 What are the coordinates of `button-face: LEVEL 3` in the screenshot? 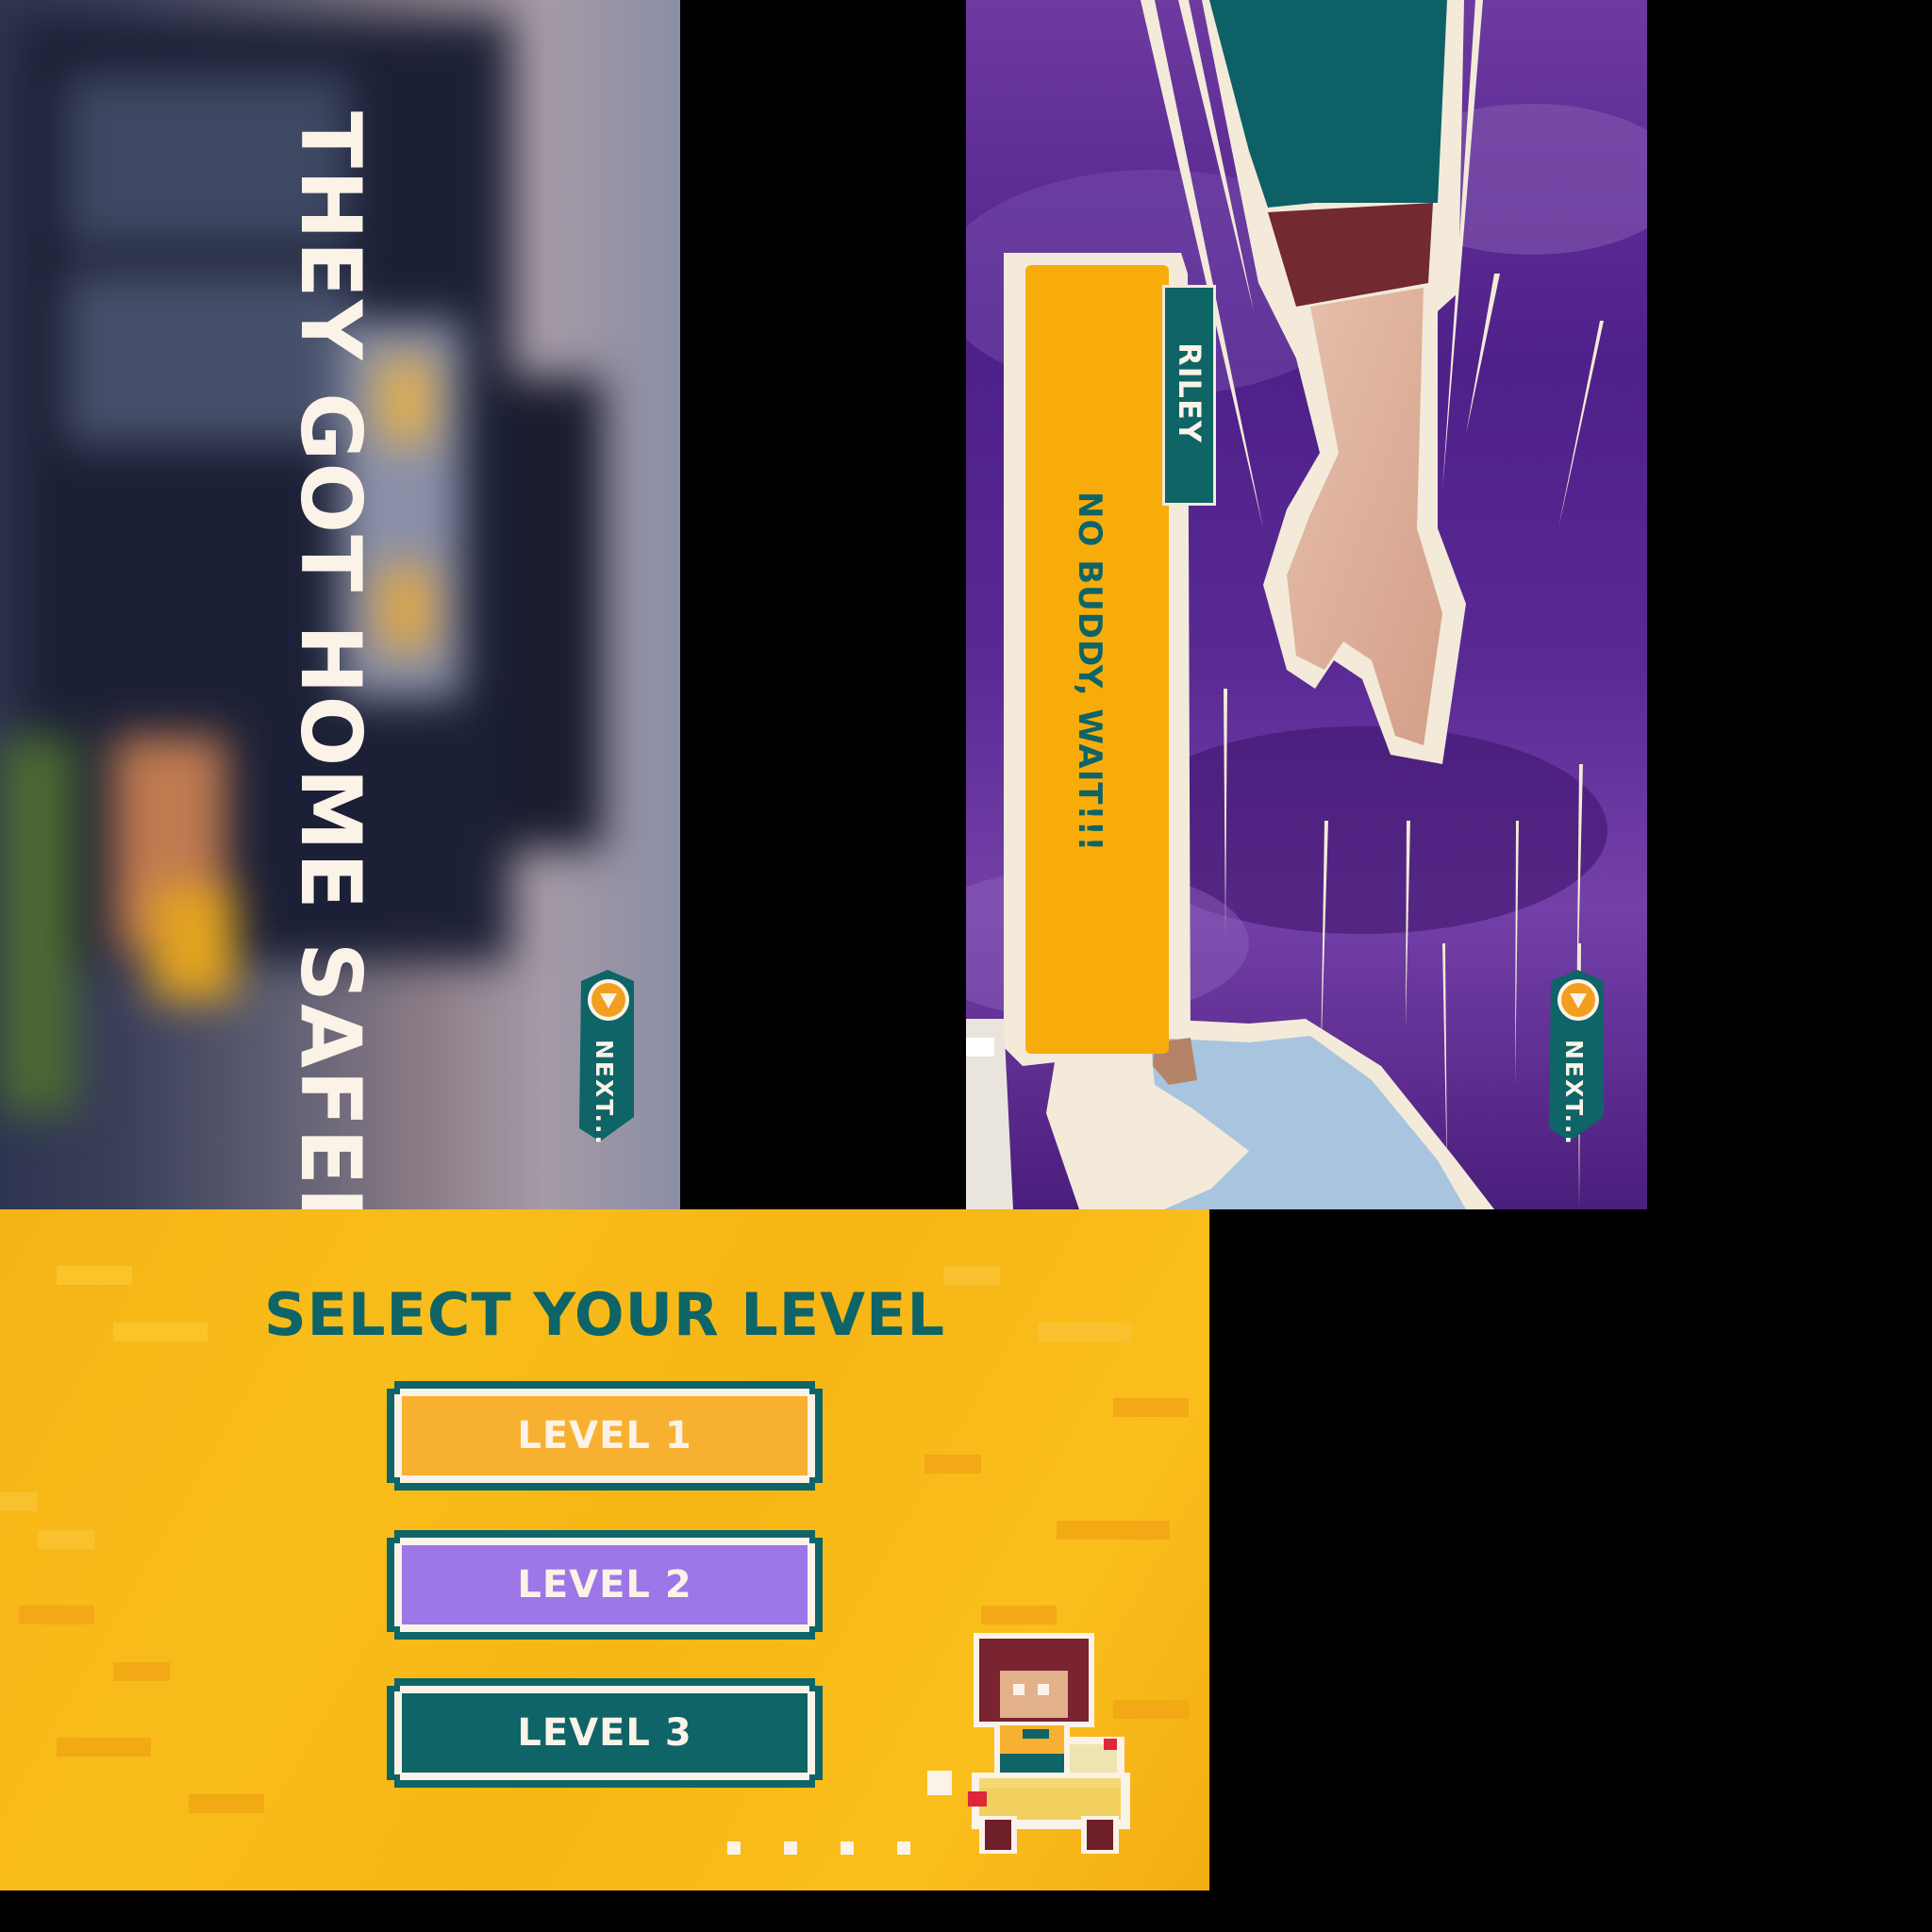 It's located at (605, 1733).